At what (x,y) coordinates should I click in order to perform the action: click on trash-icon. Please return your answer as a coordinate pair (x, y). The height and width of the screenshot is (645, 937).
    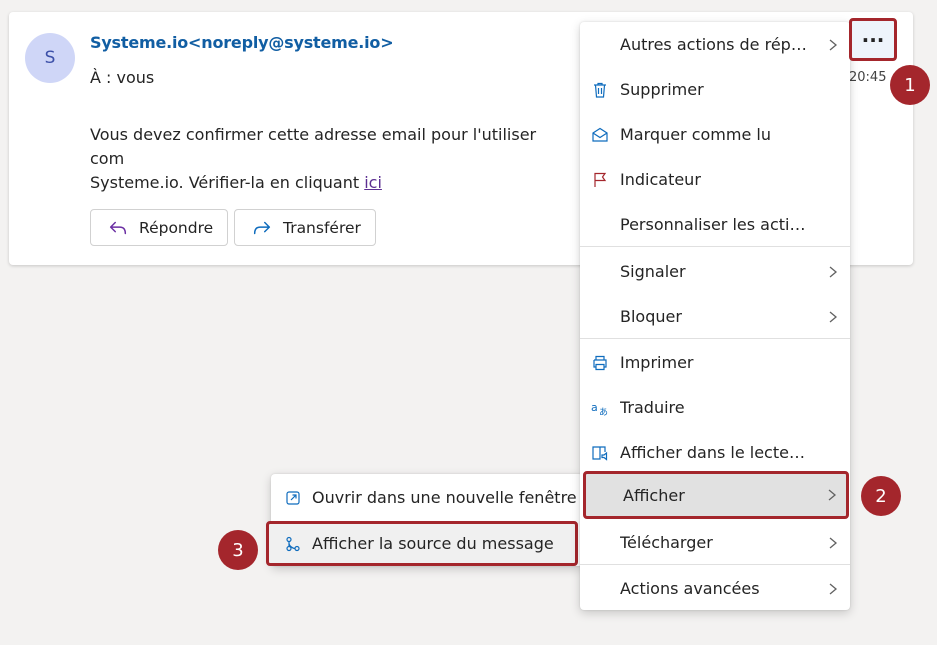
    Looking at the image, I should click on (600, 90).